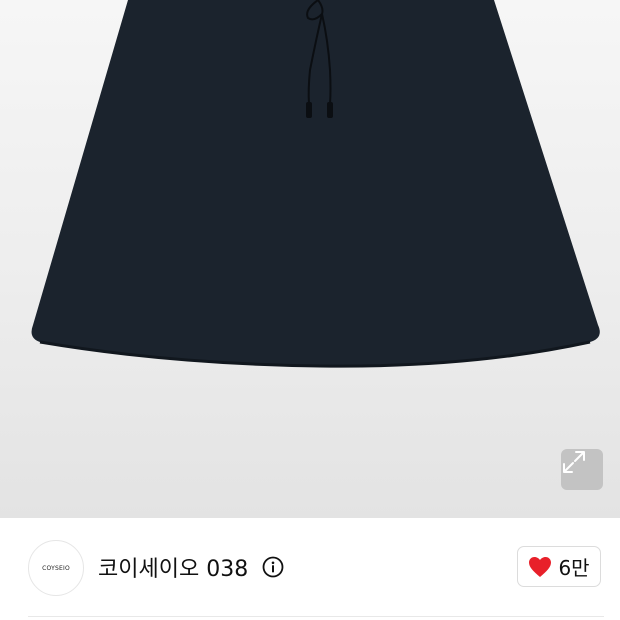 The image size is (620, 620). I want to click on expand-button, so click(582, 469).